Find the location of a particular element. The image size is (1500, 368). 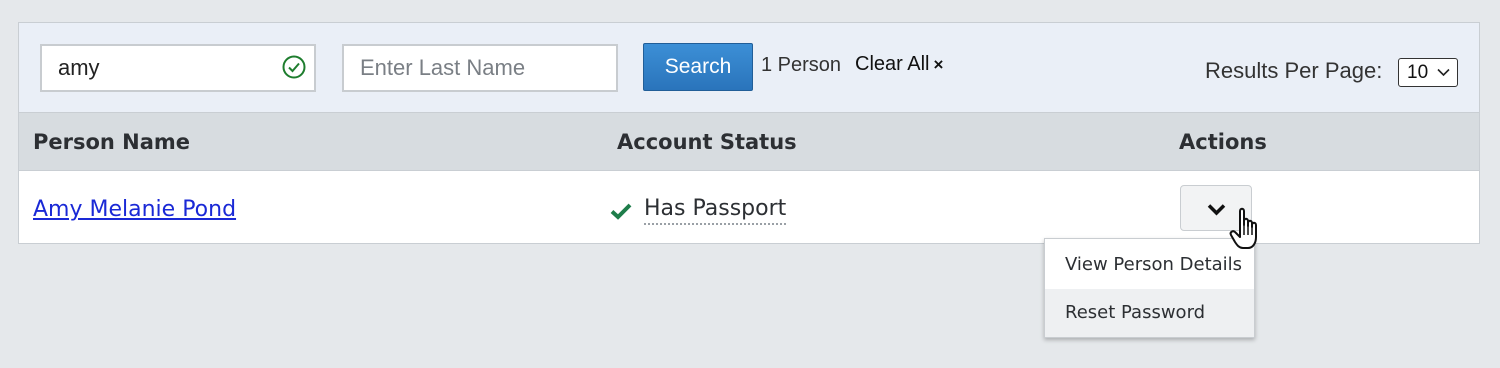

column-header-account-status: Account Status is located at coordinates (707, 142).